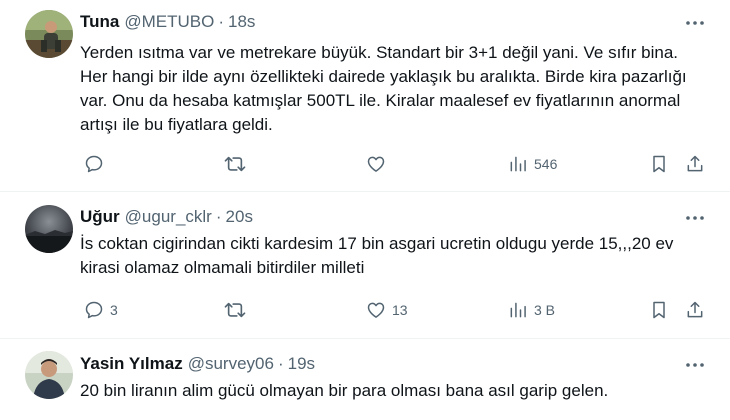 Image resolution: width=730 pixels, height=420 pixels. Describe the element at coordinates (169, 22) in the screenshot. I see `user-handle: @METUBO` at that location.